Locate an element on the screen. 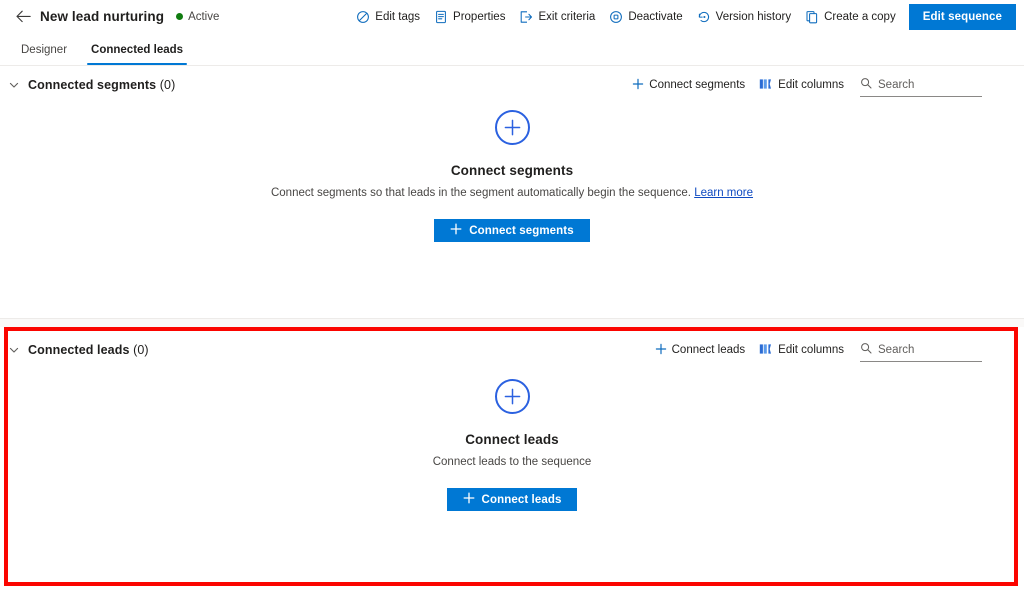 This screenshot has width=1024, height=594. tab-connected-leads-label: Connected leads is located at coordinates (137, 50).